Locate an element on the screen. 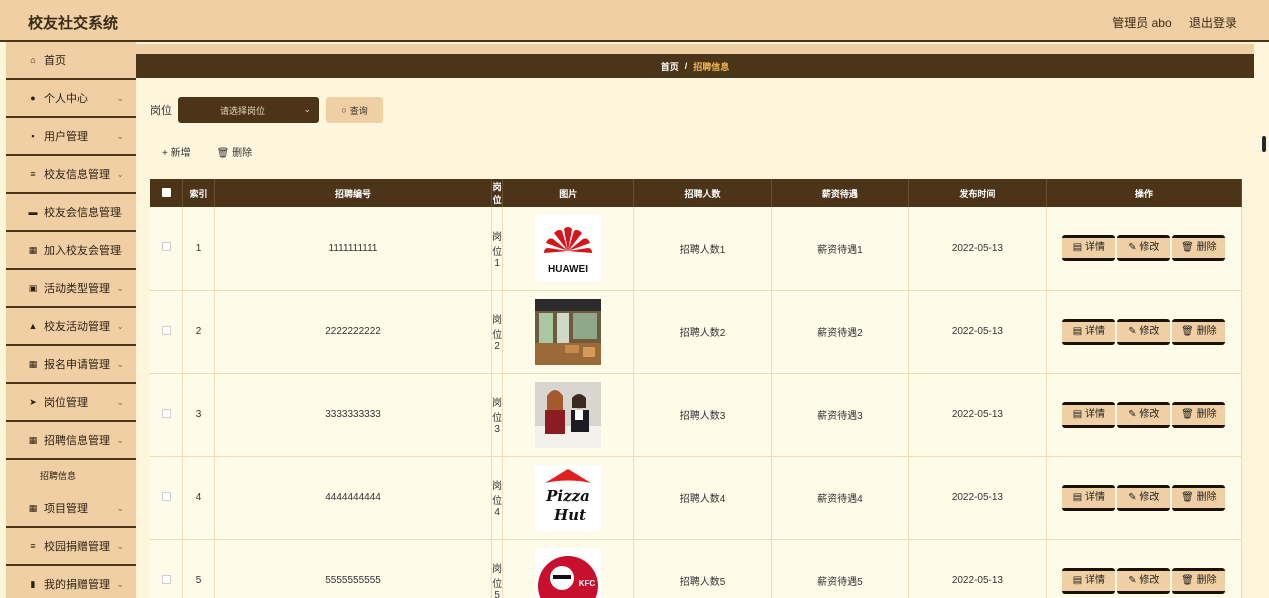 The height and width of the screenshot is (598, 1269). logout-link: 退出登录 is located at coordinates (1213, 23).